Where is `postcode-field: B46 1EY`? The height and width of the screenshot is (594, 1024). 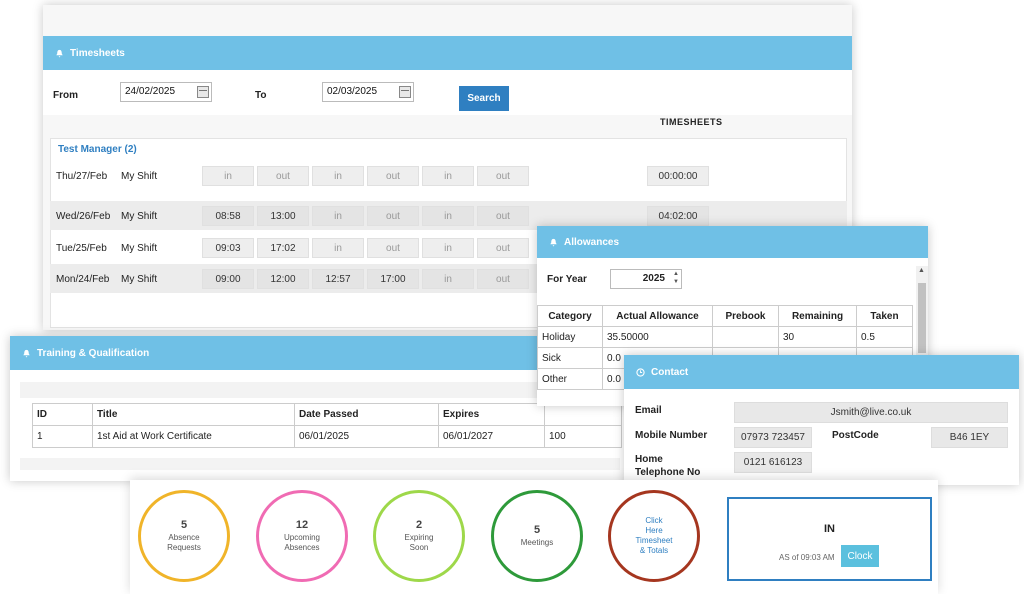 postcode-field: B46 1EY is located at coordinates (969, 437).